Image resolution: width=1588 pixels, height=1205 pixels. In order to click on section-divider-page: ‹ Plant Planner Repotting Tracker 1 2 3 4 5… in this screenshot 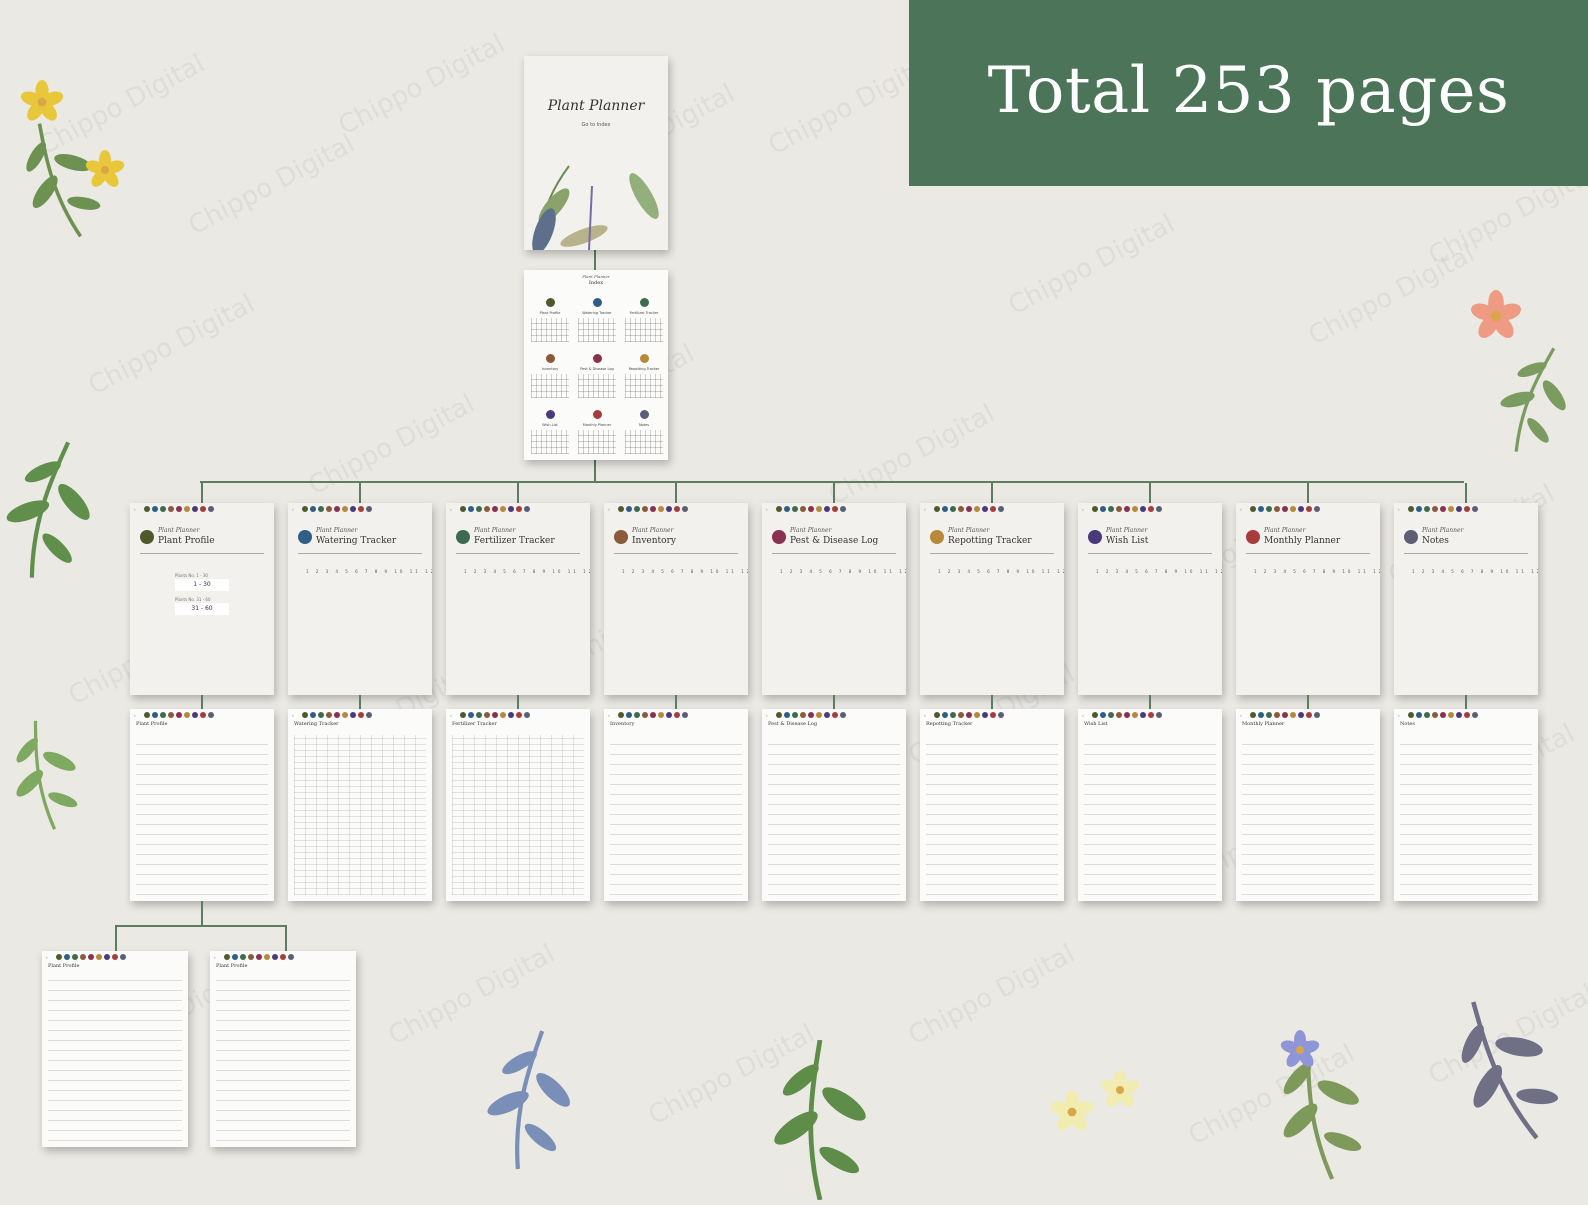, I will do `click(992, 599)`.